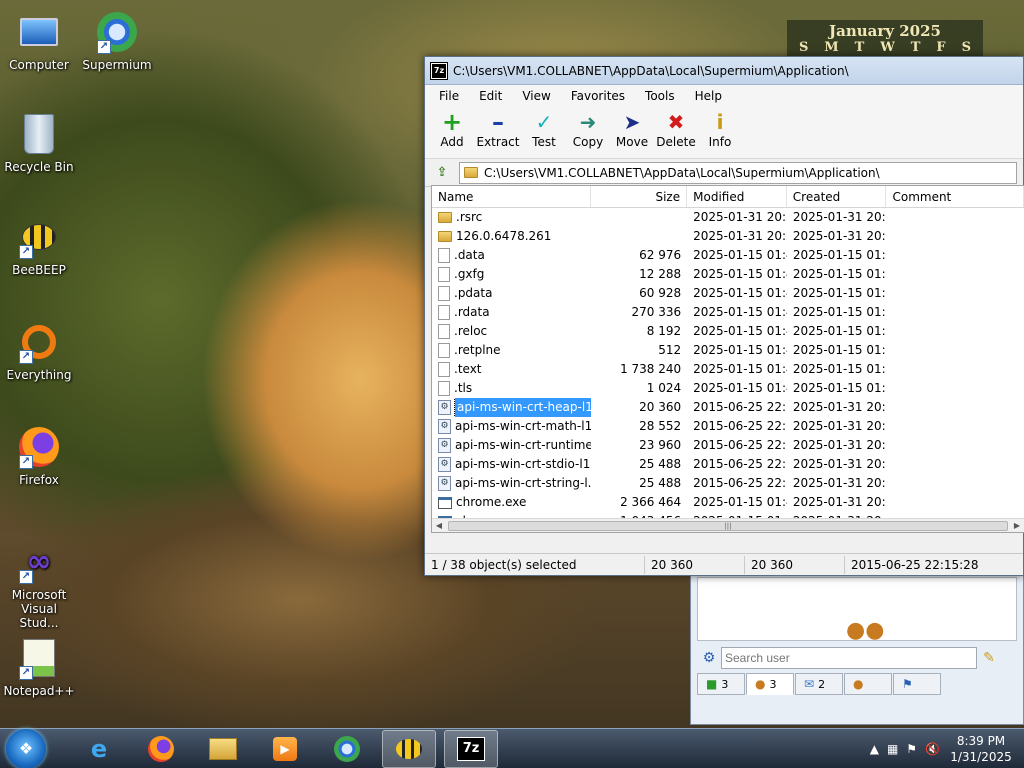 The width and height of the screenshot is (1024, 768). I want to click on horizontal-scrollbar: ◀ ||| ▶, so click(728, 525).